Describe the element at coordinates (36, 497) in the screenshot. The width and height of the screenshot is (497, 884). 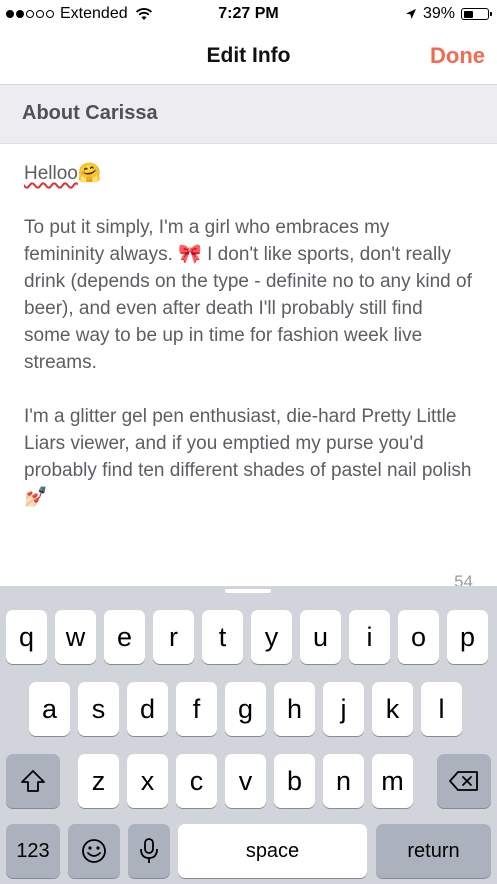
I see `nail-polish-emoji: 💅🏻` at that location.